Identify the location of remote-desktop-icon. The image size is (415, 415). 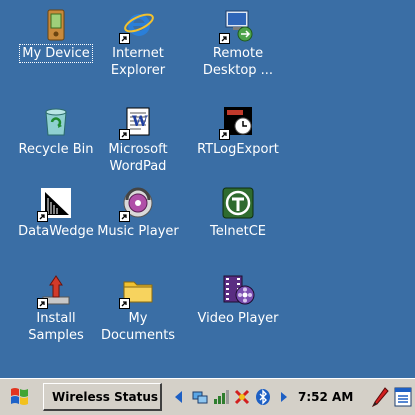
(237, 26).